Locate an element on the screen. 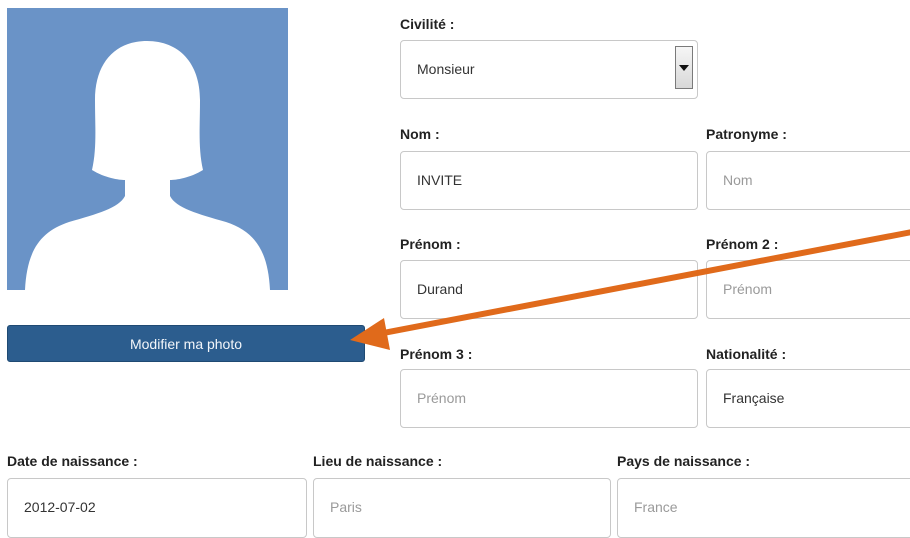  prenom2-label: Prénom 2 : is located at coordinates (742, 244).